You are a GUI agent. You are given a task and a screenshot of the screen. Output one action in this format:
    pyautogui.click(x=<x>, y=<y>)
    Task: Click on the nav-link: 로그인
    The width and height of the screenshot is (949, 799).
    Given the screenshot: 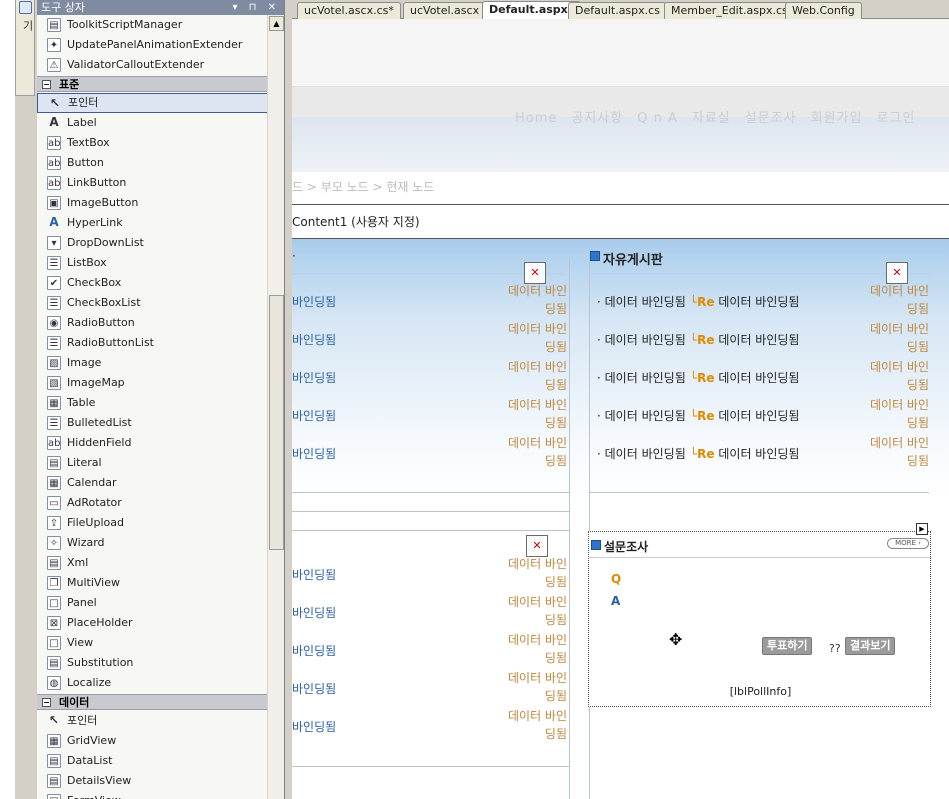 What is the action you would take?
    pyautogui.click(x=895, y=118)
    